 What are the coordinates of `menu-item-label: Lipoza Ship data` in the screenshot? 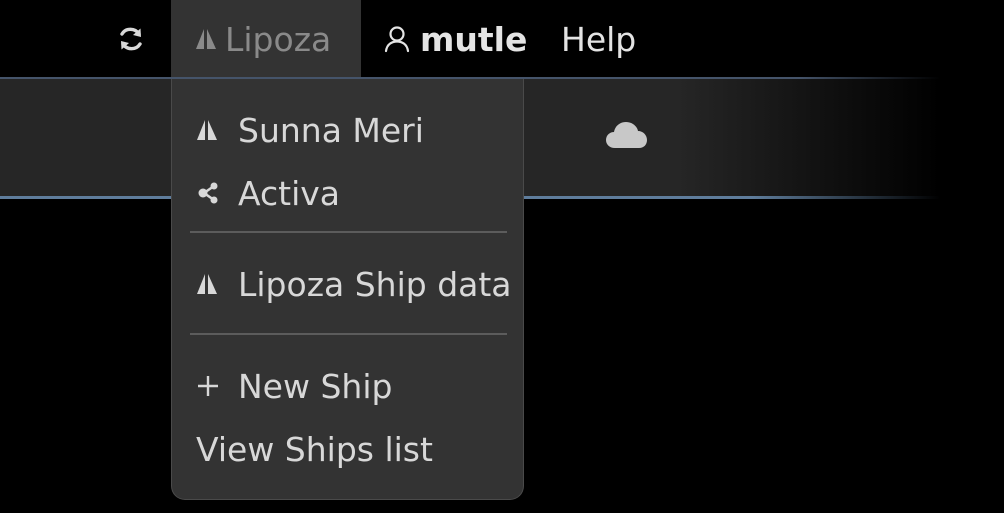 It's located at (375, 284).